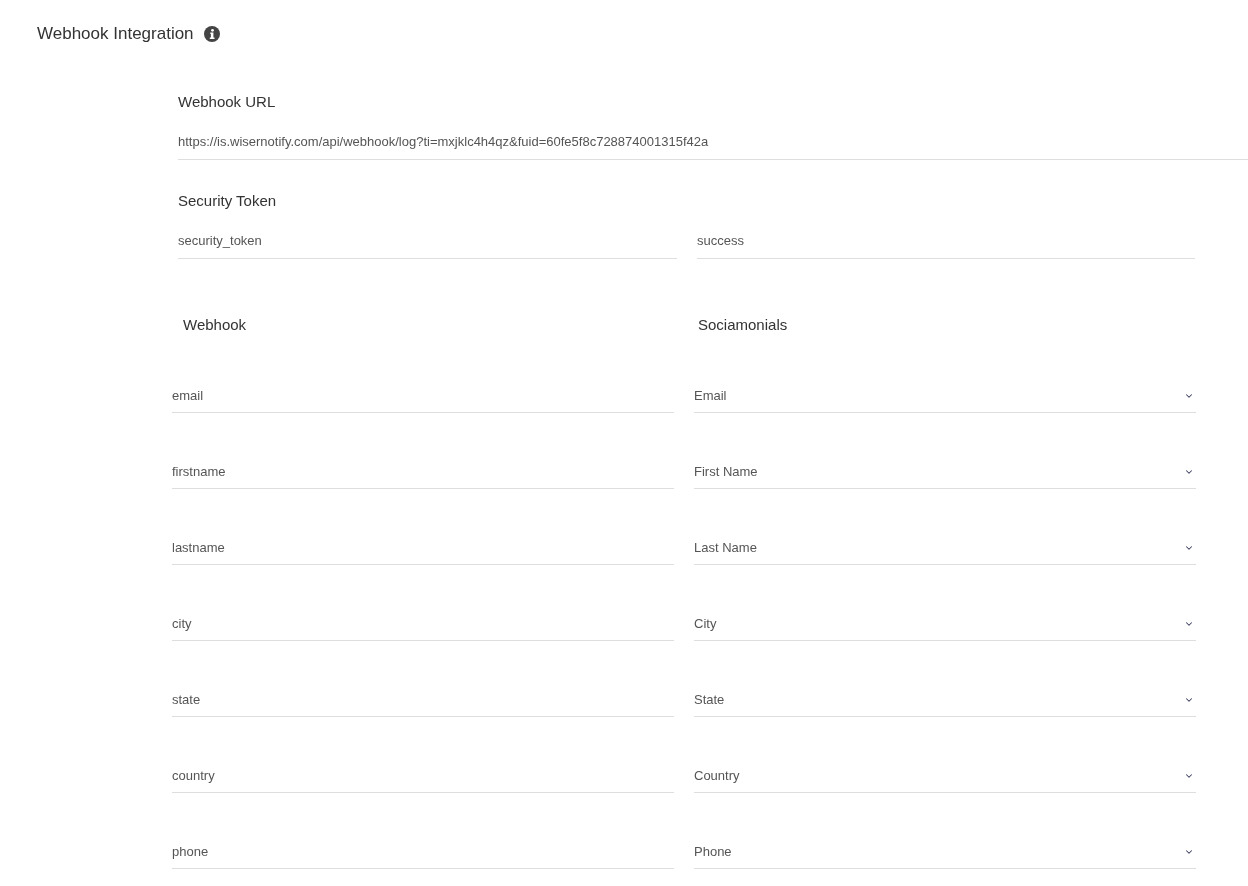  I want to click on webhook-field-input: state, so click(423, 700).